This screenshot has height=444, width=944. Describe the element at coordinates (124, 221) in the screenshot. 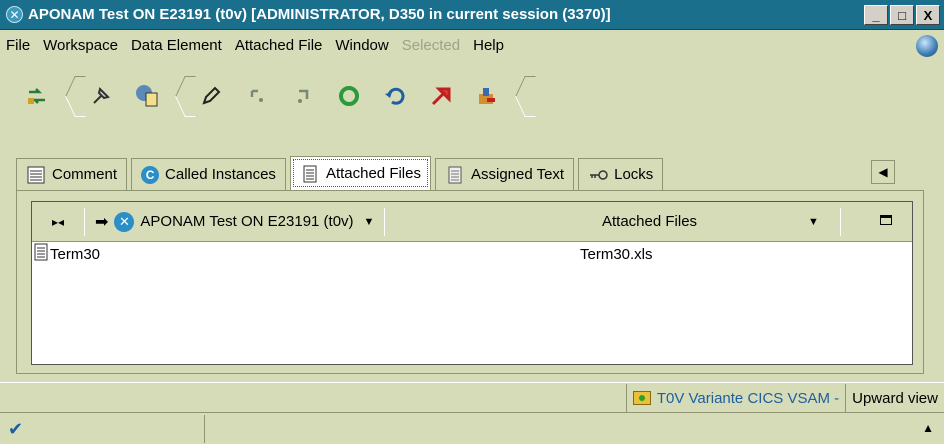

I see `instance-icon: ✕` at that location.